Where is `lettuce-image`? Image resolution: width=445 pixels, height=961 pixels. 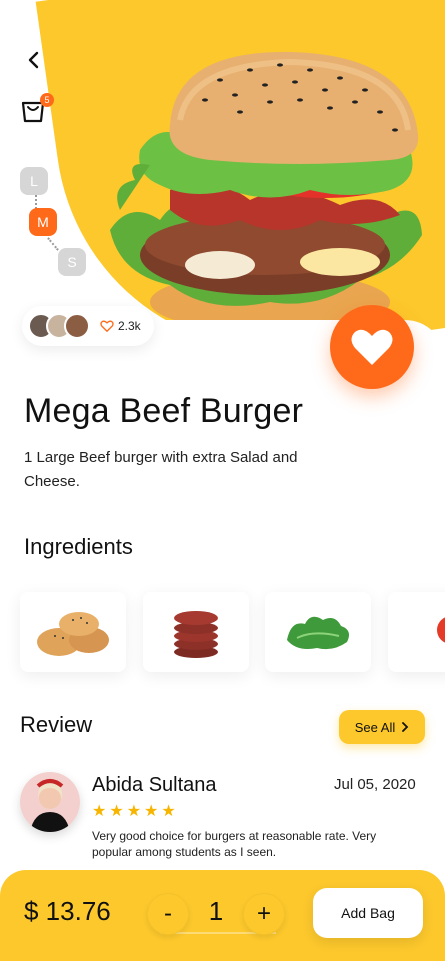 lettuce-image is located at coordinates (318, 633).